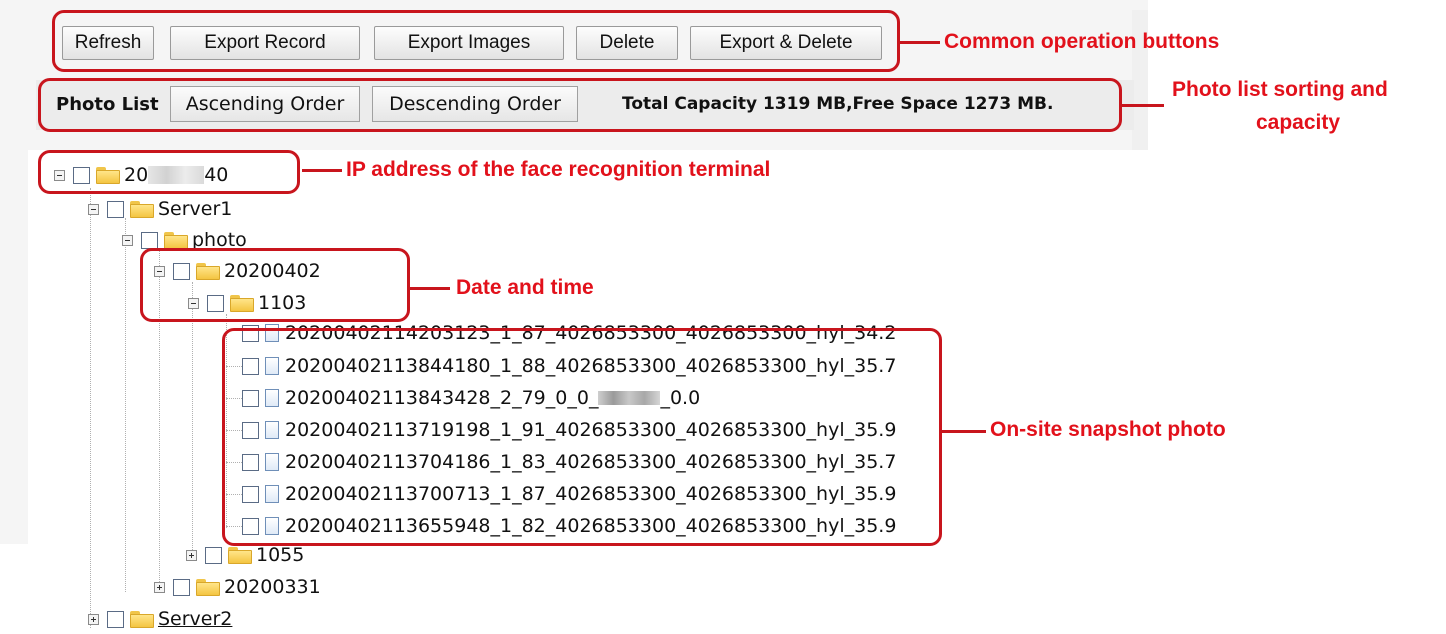  I want to click on annotation-box-buttons, so click(476, 41).